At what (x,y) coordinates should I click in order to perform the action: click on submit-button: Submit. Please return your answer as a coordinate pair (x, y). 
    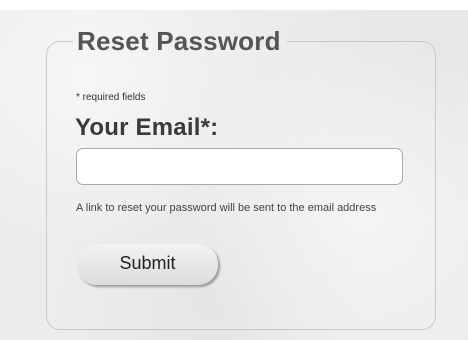
    Looking at the image, I should click on (147, 264).